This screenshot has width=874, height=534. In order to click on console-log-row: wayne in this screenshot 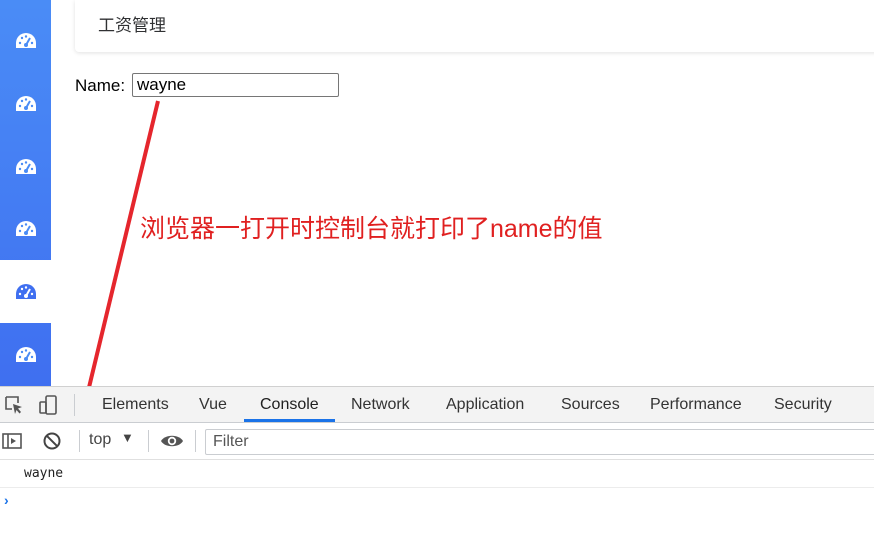, I will do `click(437, 474)`.